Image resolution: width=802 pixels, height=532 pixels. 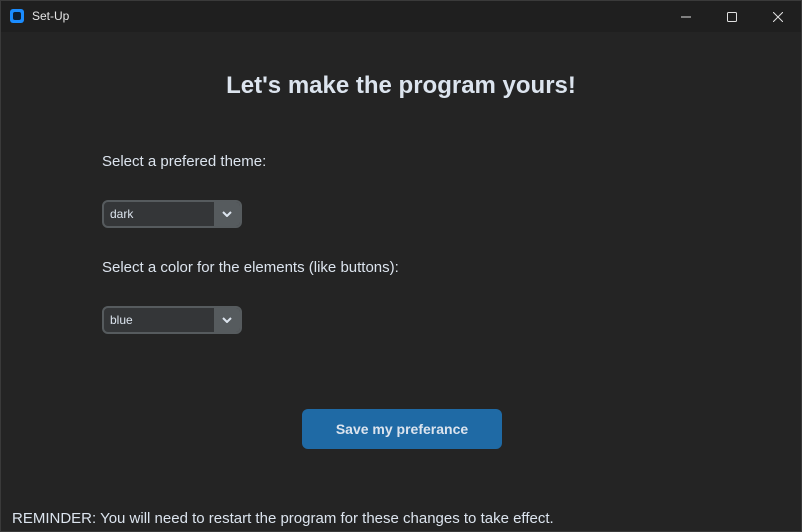 What do you see at coordinates (402, 429) in the screenshot?
I see `save-preference-button: Save my preferance` at bounding box center [402, 429].